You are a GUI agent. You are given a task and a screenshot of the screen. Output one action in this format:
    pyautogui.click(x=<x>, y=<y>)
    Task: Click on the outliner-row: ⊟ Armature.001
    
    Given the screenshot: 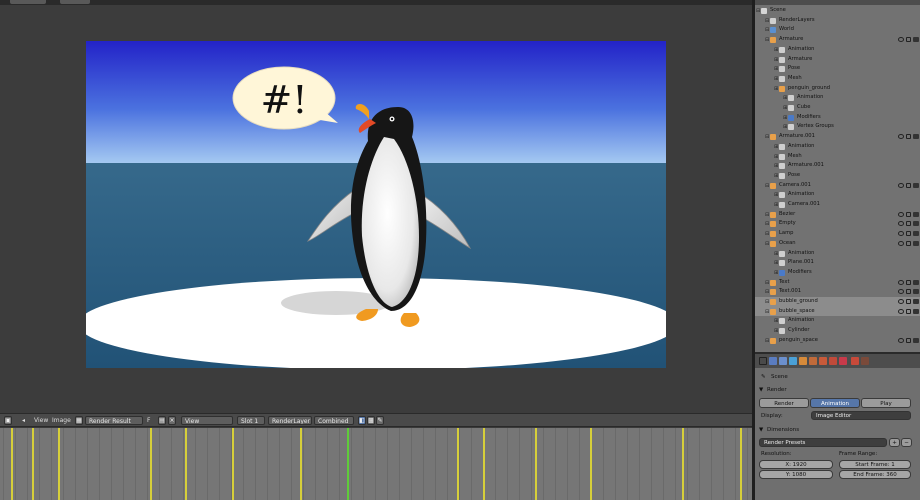 What is the action you would take?
    pyautogui.click(x=837, y=137)
    